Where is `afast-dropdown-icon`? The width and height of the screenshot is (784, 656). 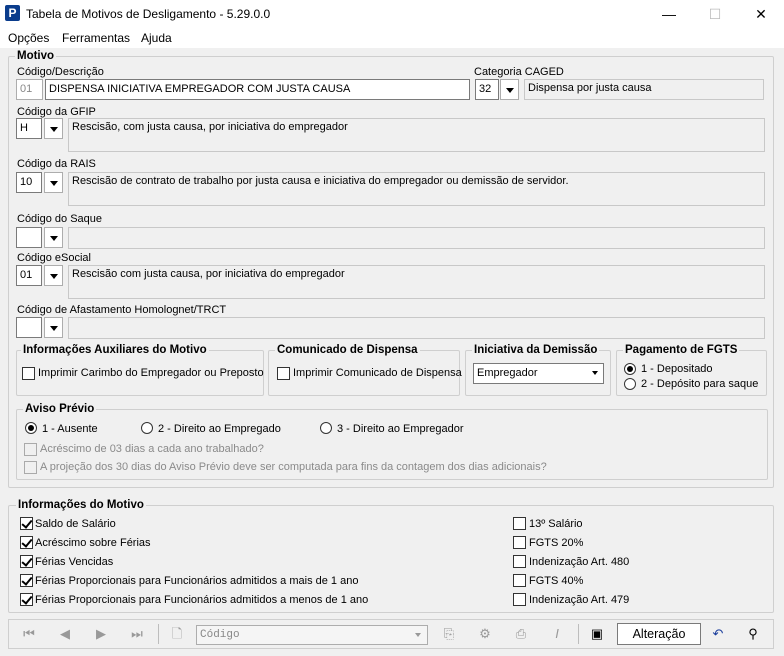
afast-dropdown-icon is located at coordinates (53, 327).